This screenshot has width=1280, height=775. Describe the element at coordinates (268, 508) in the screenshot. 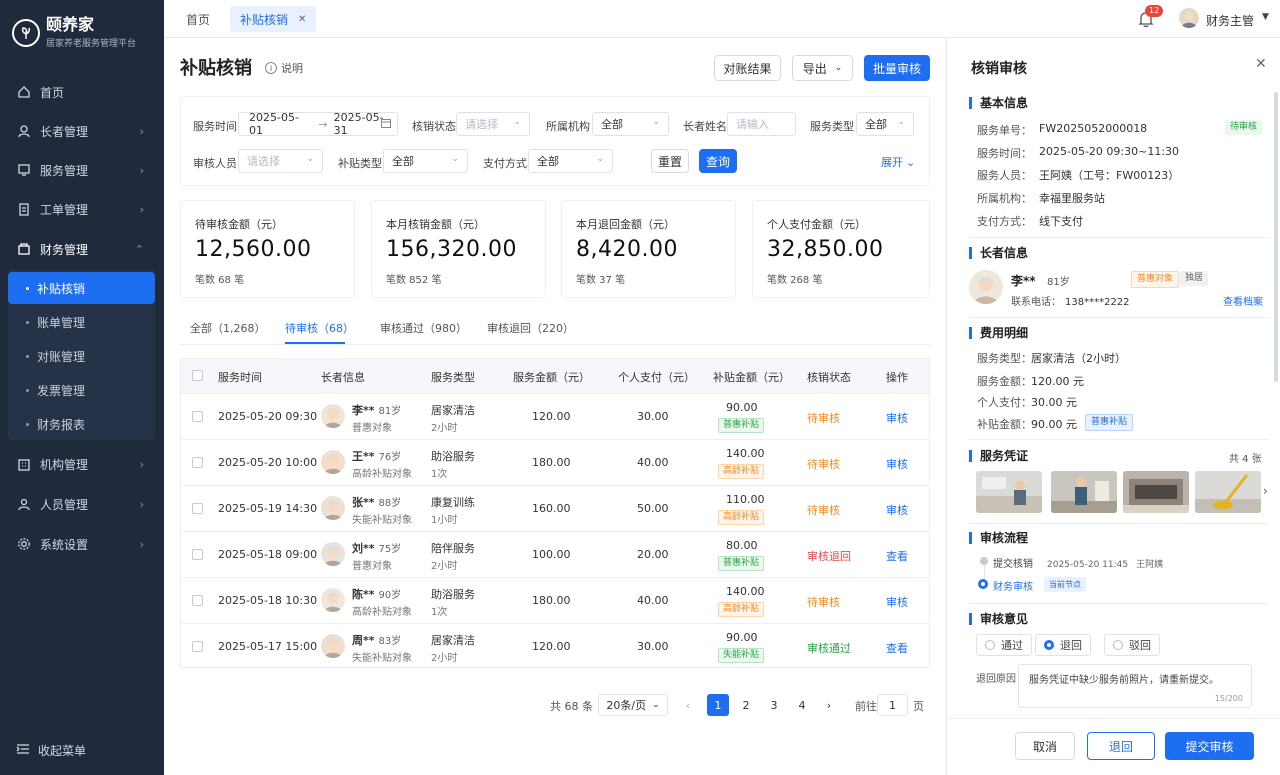

I see `cell-time: 2025-05-19 14:30` at that location.